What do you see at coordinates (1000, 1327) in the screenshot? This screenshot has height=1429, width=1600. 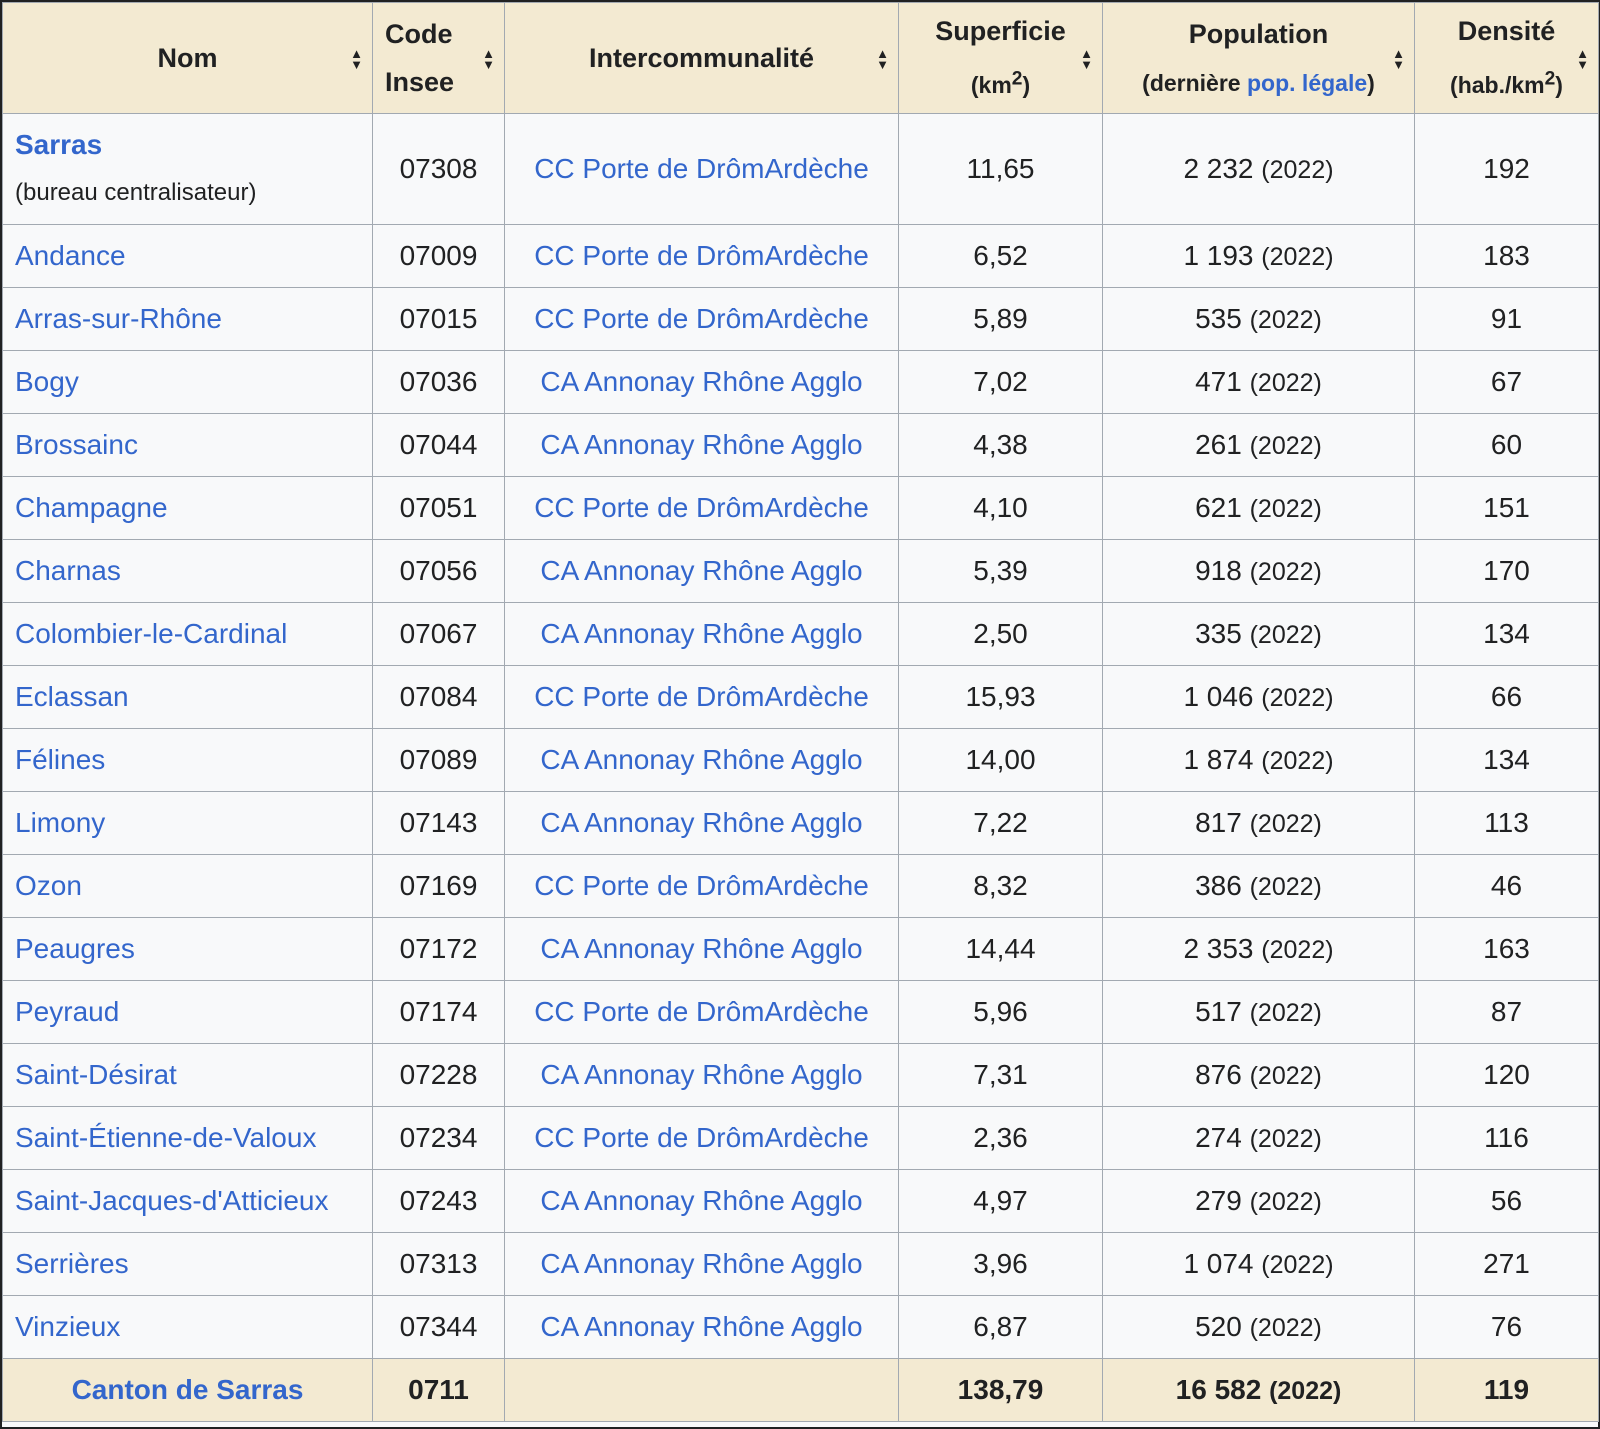 I see `superficie-cell: 6,87` at bounding box center [1000, 1327].